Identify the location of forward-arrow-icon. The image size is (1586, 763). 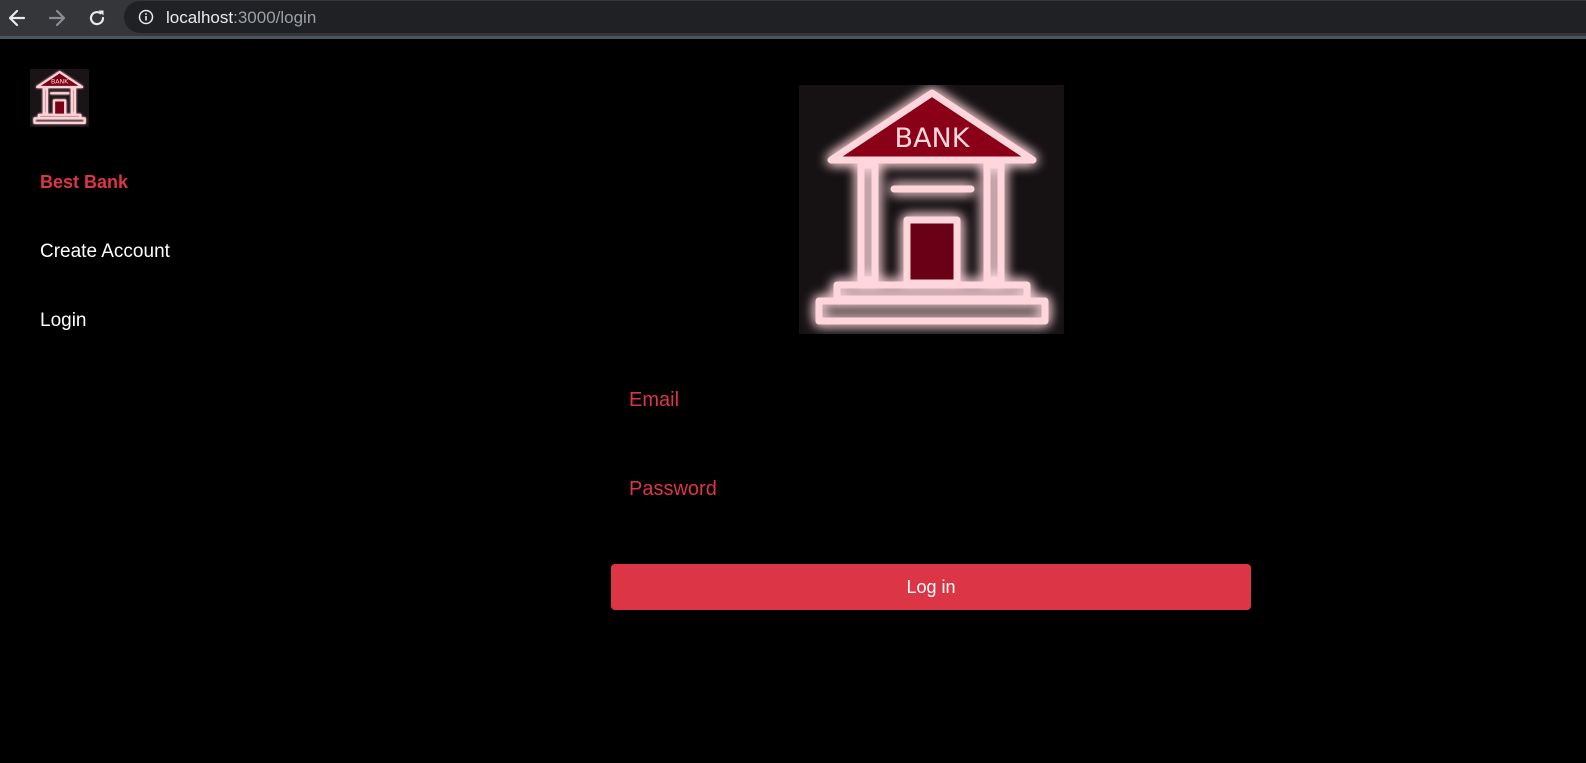
(57, 18).